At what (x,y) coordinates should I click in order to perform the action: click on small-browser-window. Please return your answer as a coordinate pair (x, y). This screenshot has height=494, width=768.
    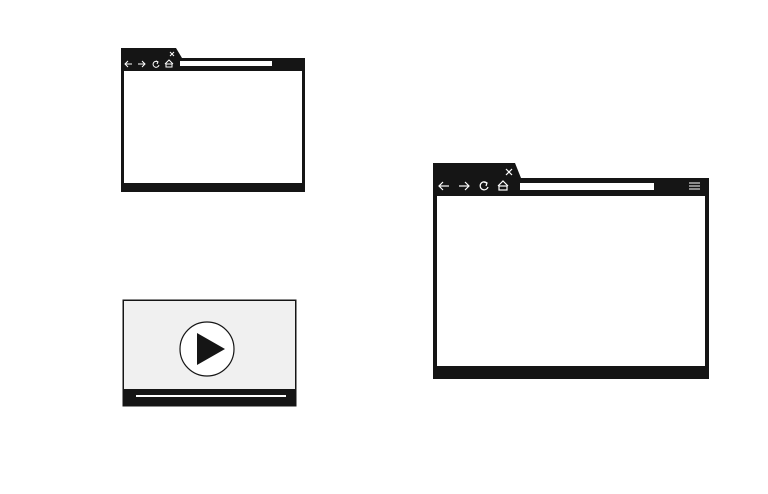
    Looking at the image, I should click on (213, 120).